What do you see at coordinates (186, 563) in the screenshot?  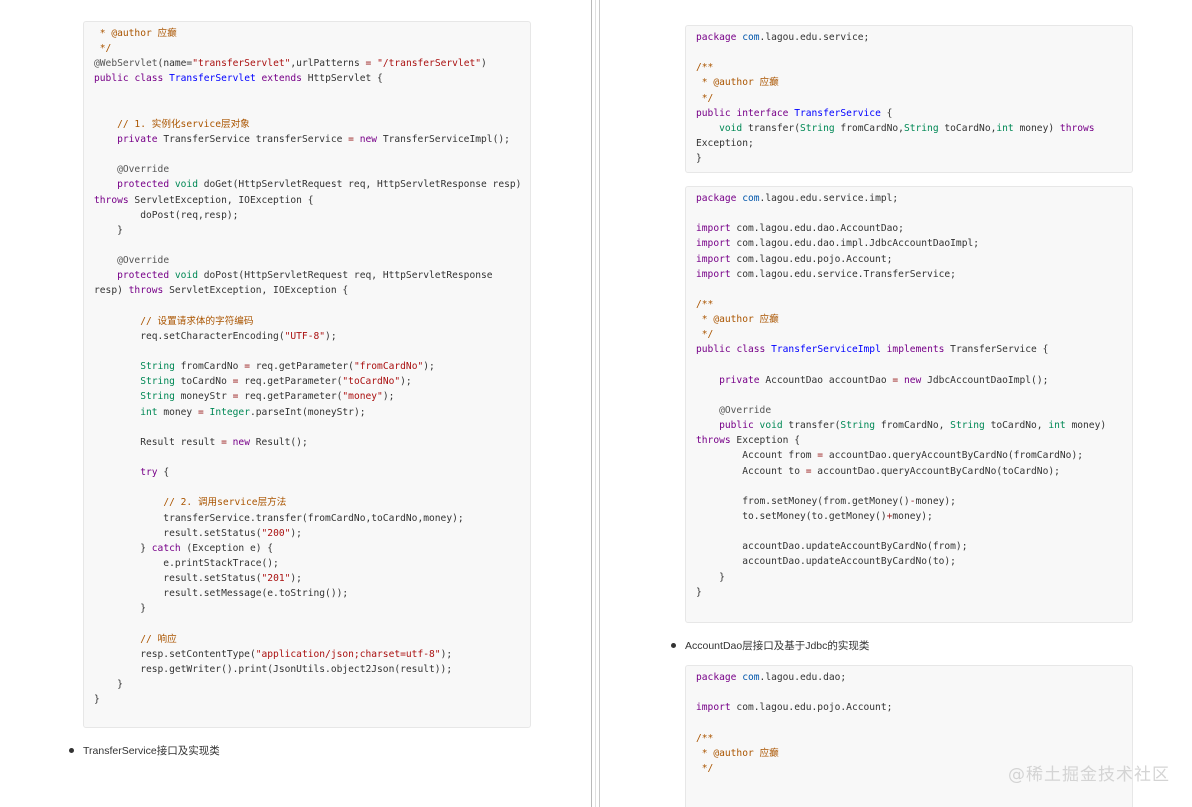 I see `code-token: e.printStackTrace();` at bounding box center [186, 563].